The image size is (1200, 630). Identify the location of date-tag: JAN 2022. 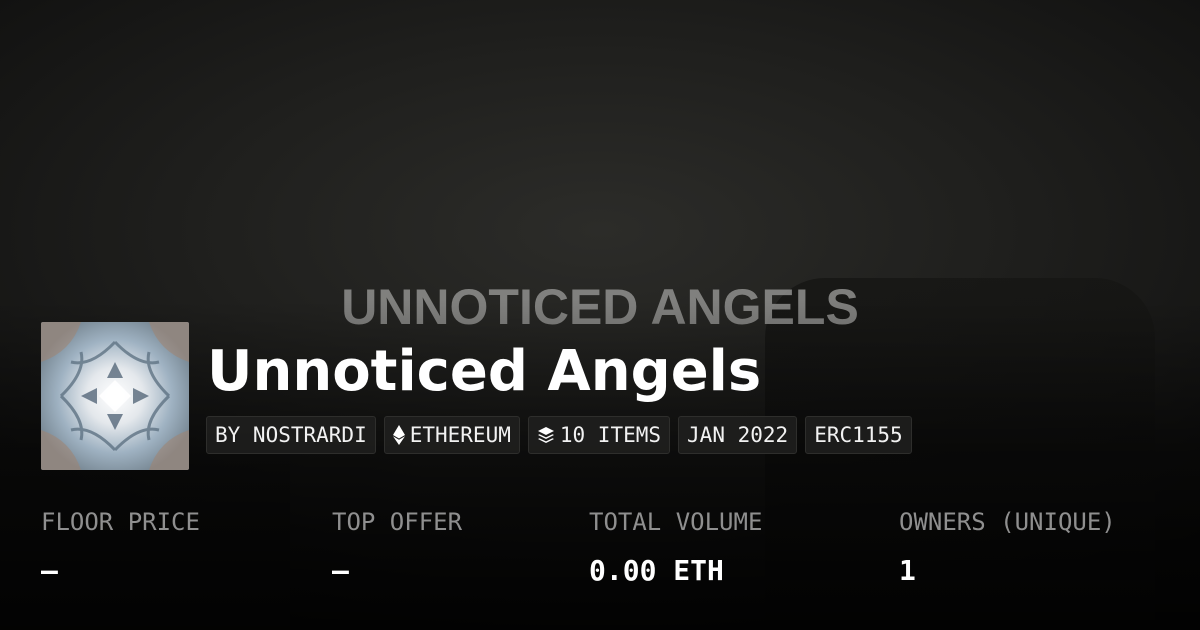
(738, 435).